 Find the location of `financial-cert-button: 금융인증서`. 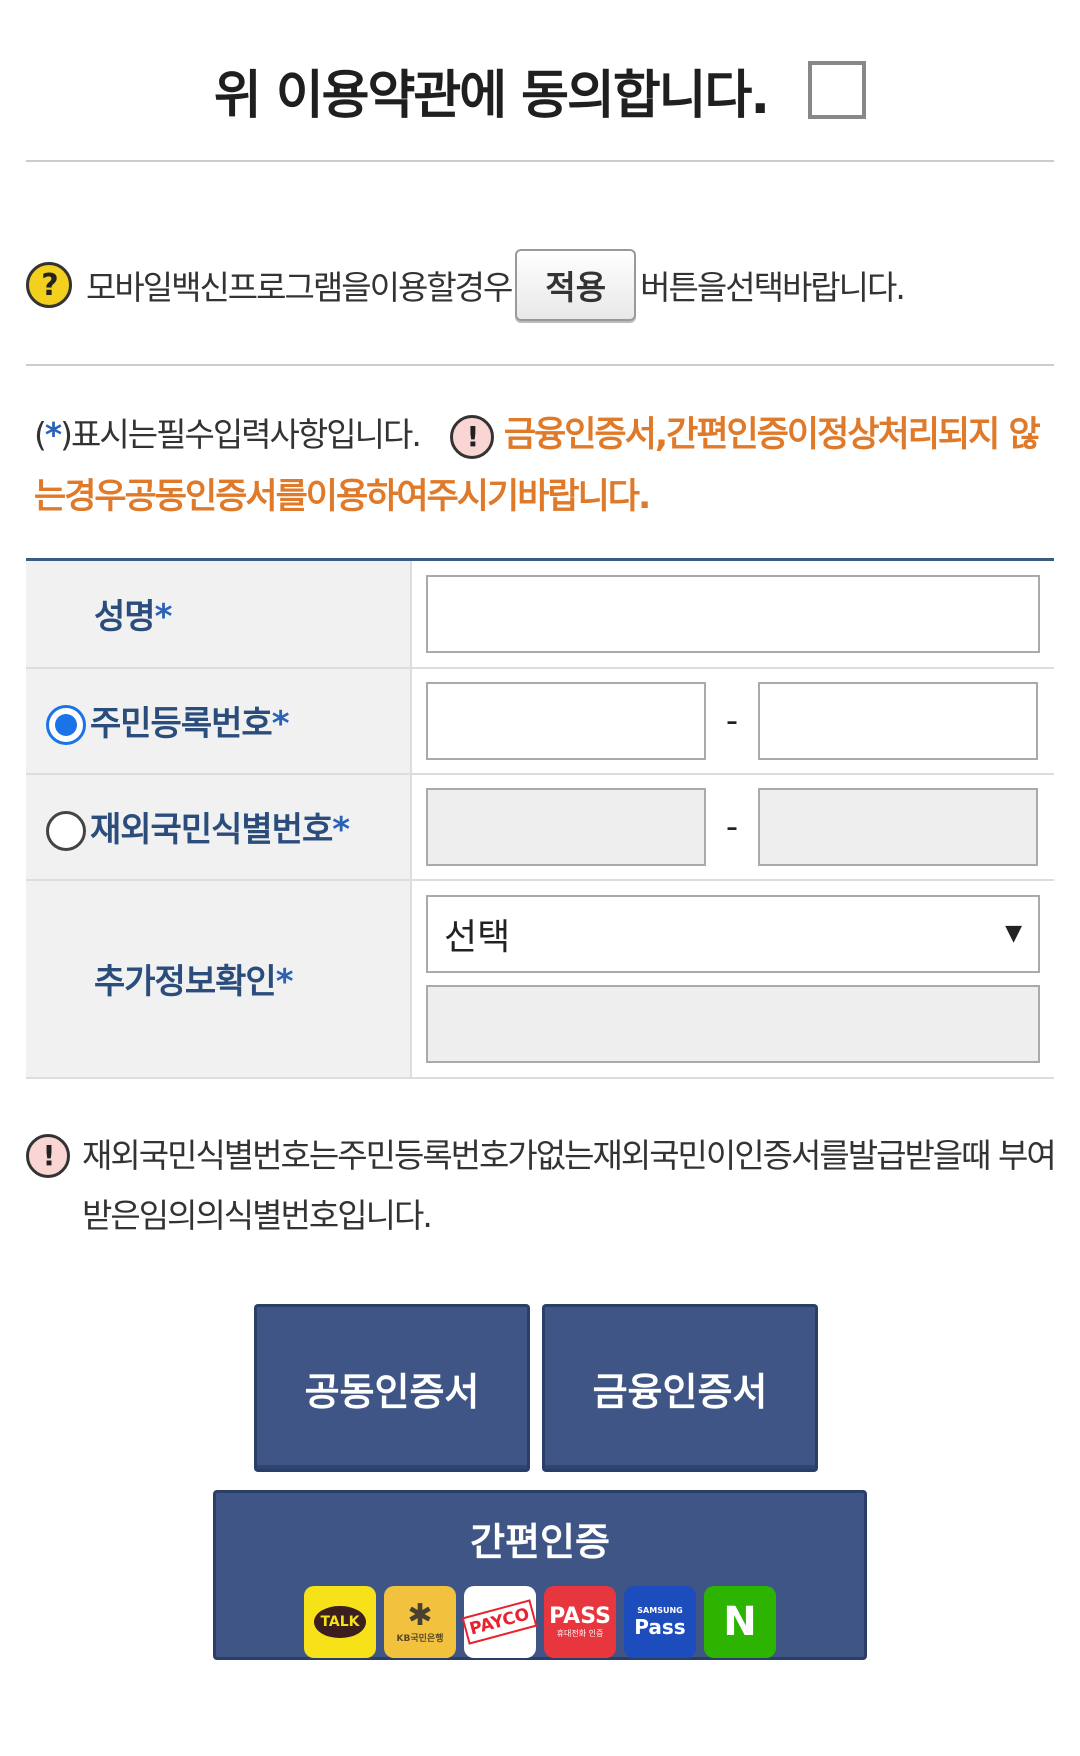

financial-cert-button: 금융인증서 is located at coordinates (680, 1388).